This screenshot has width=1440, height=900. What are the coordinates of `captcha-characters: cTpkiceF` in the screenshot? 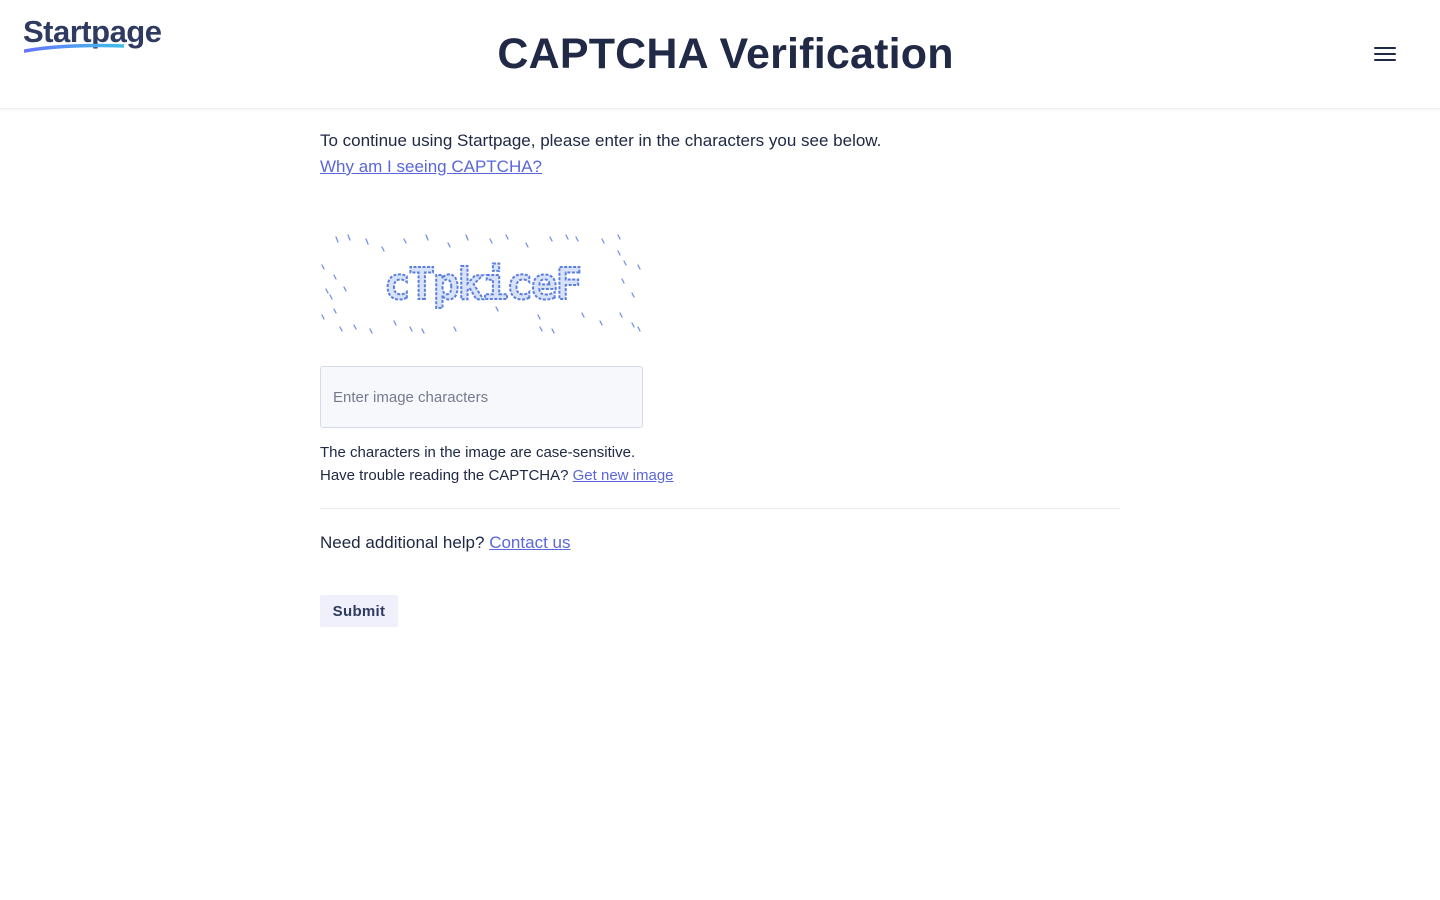 It's located at (482, 284).